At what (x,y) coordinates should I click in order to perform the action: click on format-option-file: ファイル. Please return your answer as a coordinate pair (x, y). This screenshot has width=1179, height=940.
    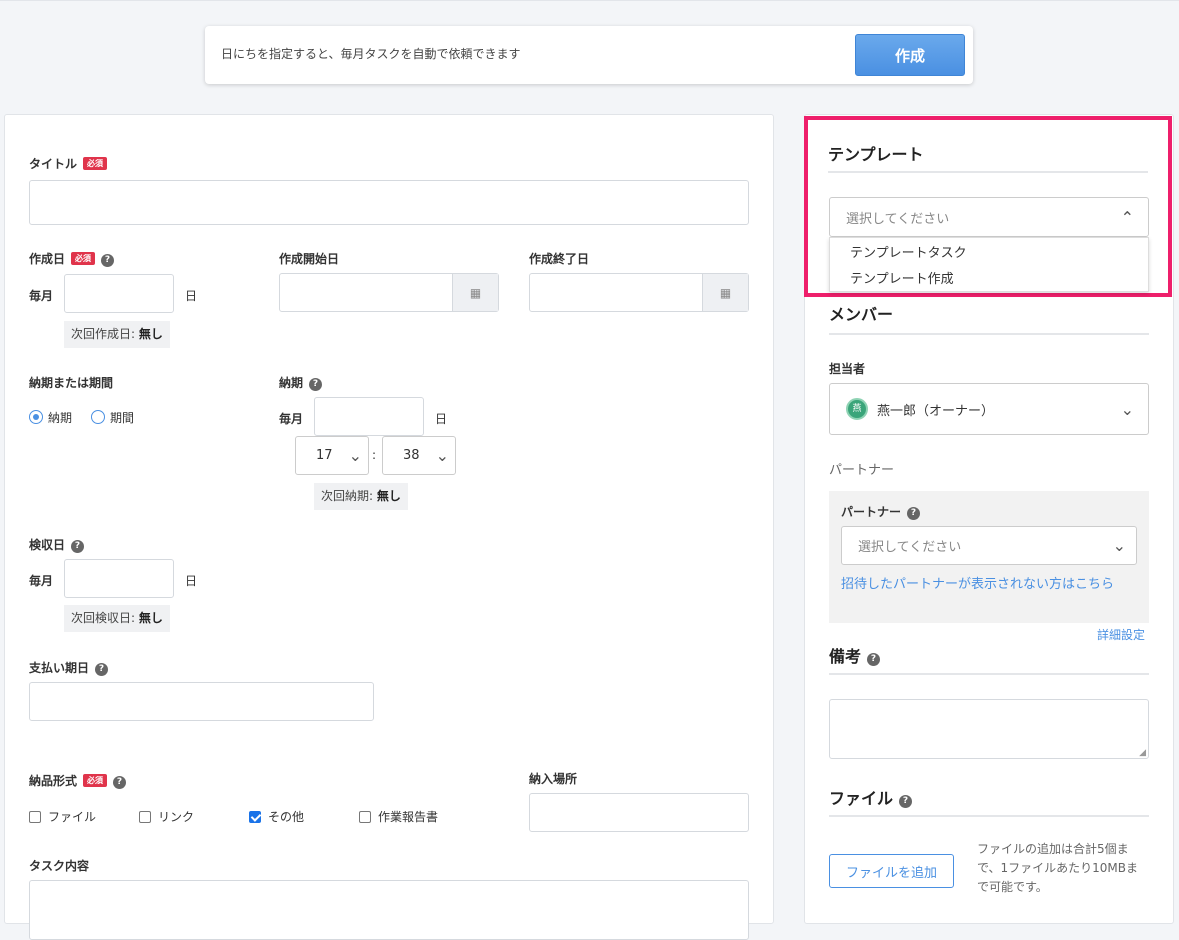
    Looking at the image, I should click on (62, 816).